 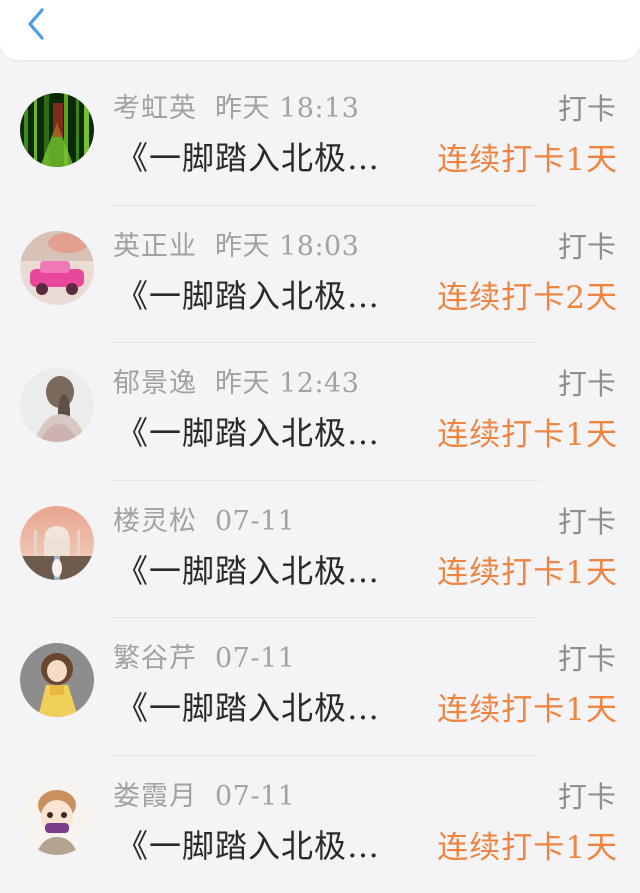 I want to click on name-line: 考虹英昨天 18:13, so click(x=236, y=105).